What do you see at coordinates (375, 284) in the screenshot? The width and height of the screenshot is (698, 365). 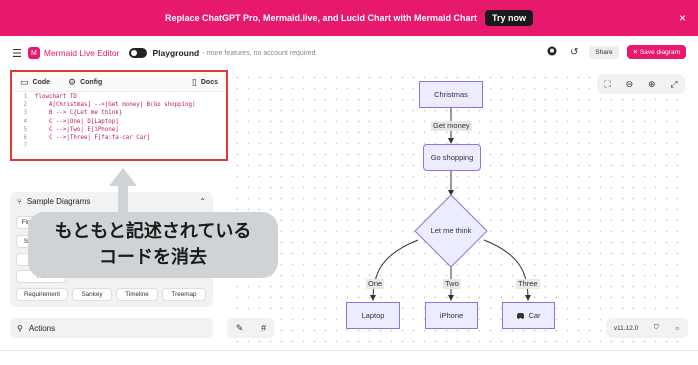 I see `edge-label-one: One` at bounding box center [375, 284].